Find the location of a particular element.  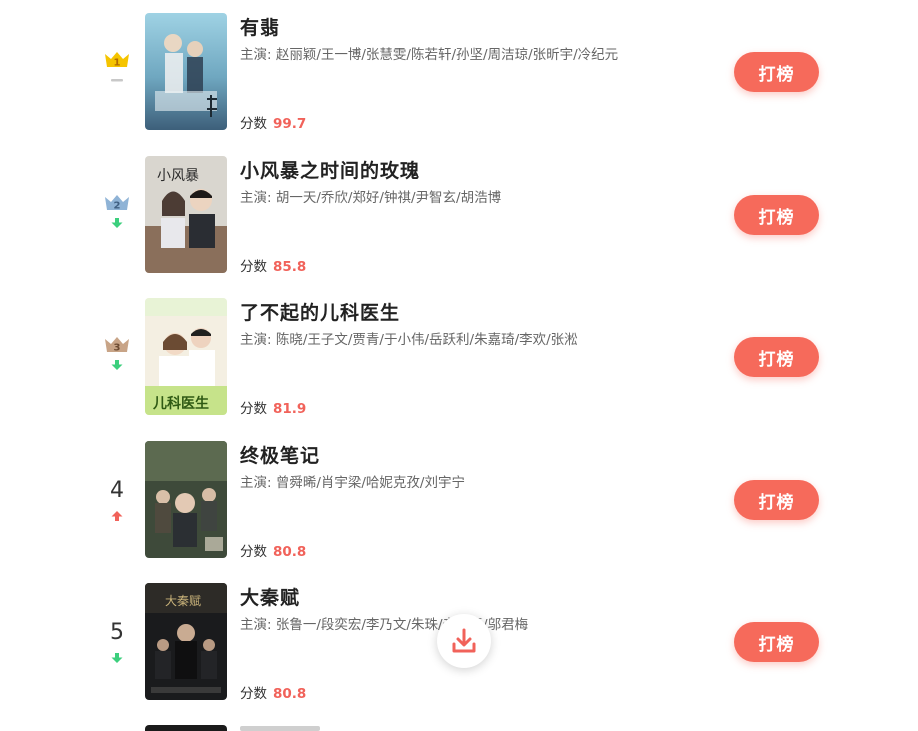

score-line: 分数 85.8 is located at coordinates (273, 265).